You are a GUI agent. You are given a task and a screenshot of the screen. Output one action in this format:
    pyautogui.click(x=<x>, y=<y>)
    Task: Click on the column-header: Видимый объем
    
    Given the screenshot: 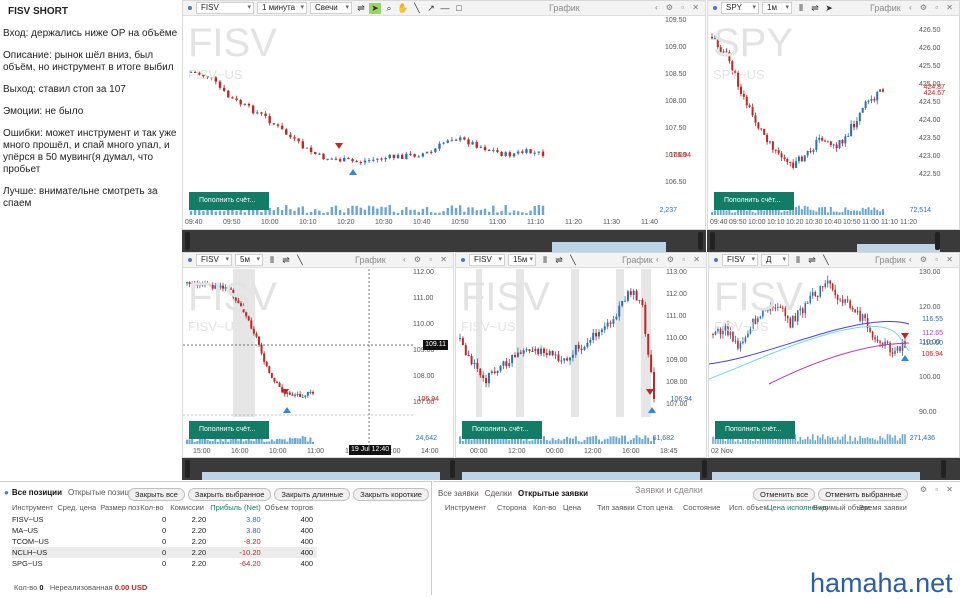 What is the action you would take?
    pyautogui.click(x=841, y=507)
    